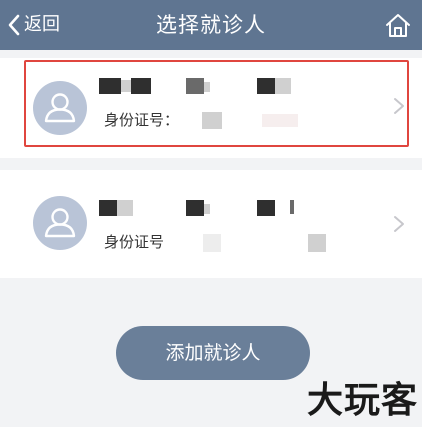  What do you see at coordinates (362, 400) in the screenshot?
I see `watermark-text: 大玩客` at bounding box center [362, 400].